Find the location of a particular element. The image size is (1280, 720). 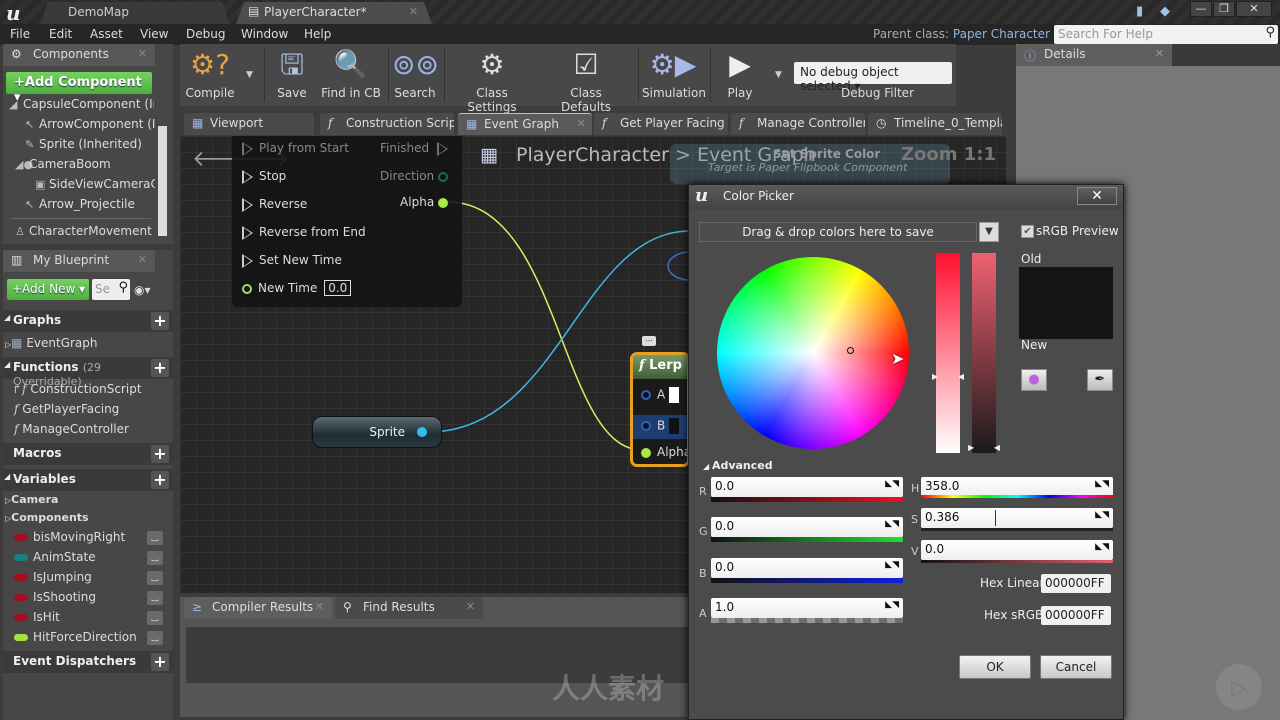

lerp-pin-b: B is located at coordinates (660, 427).